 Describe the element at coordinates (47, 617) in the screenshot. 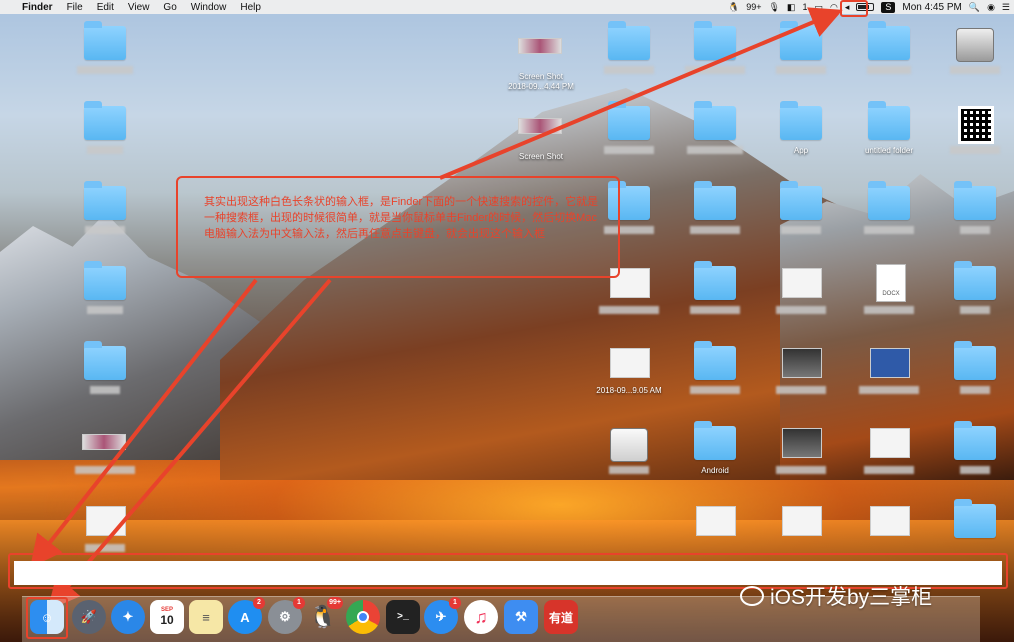

I see `finder-dock-icon: ☺` at that location.